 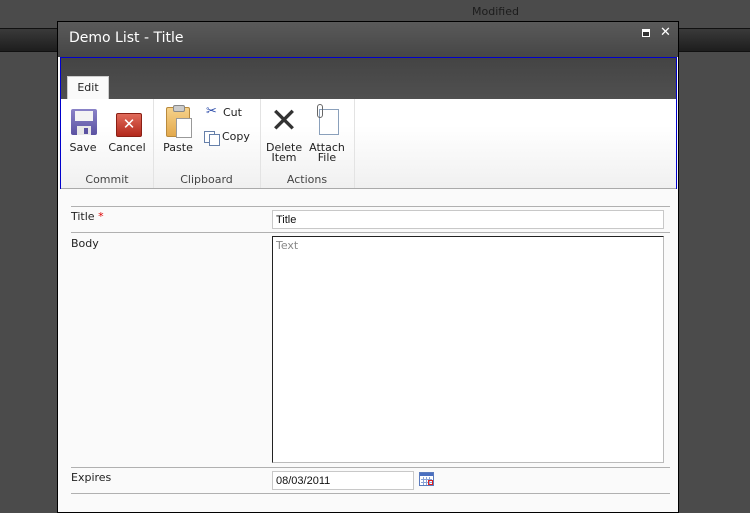 What do you see at coordinates (307, 179) in the screenshot?
I see `group-label-actions: Actions` at bounding box center [307, 179].